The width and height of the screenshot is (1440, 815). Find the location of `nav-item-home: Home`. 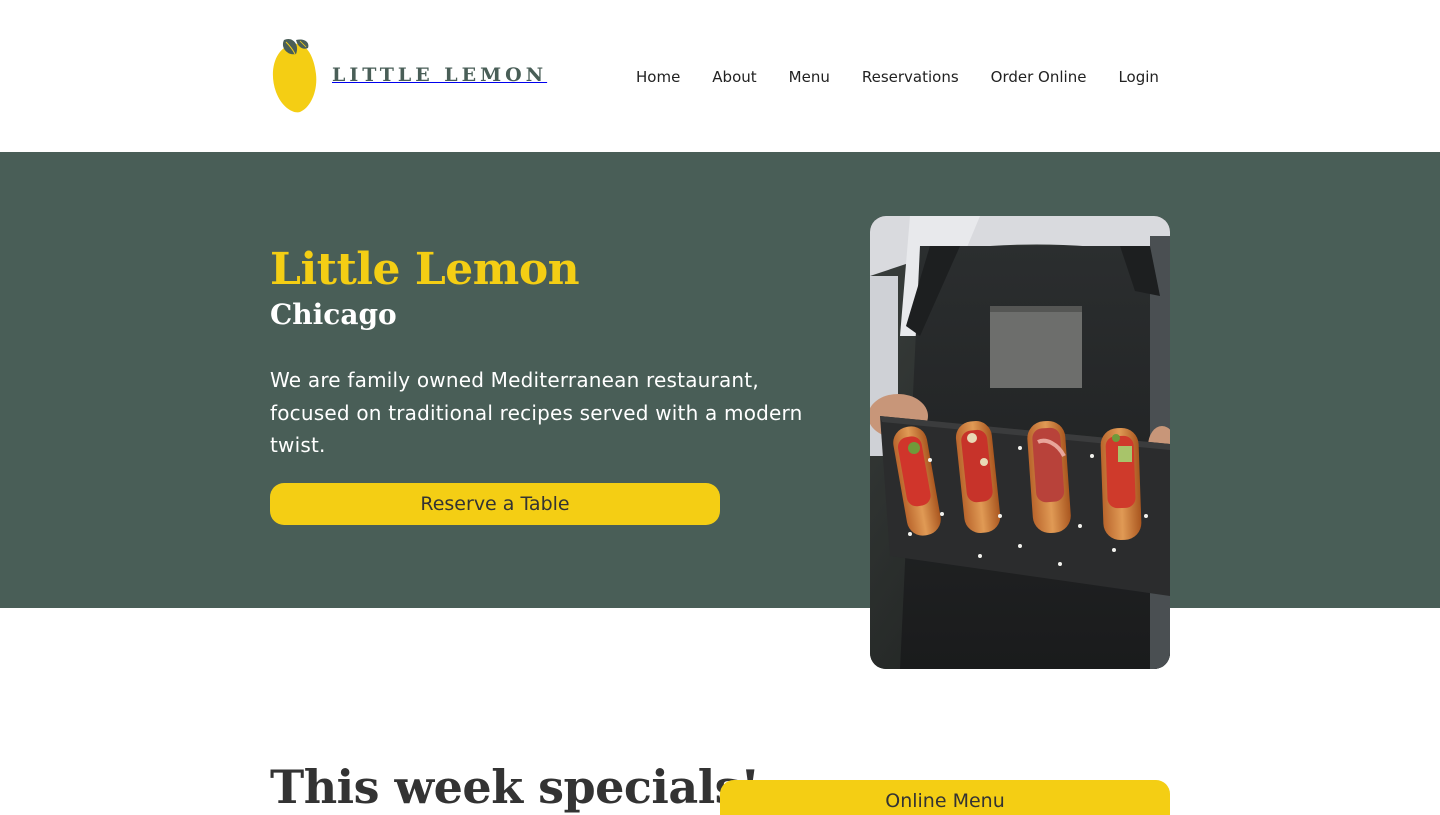

nav-item-home: Home is located at coordinates (658, 77).